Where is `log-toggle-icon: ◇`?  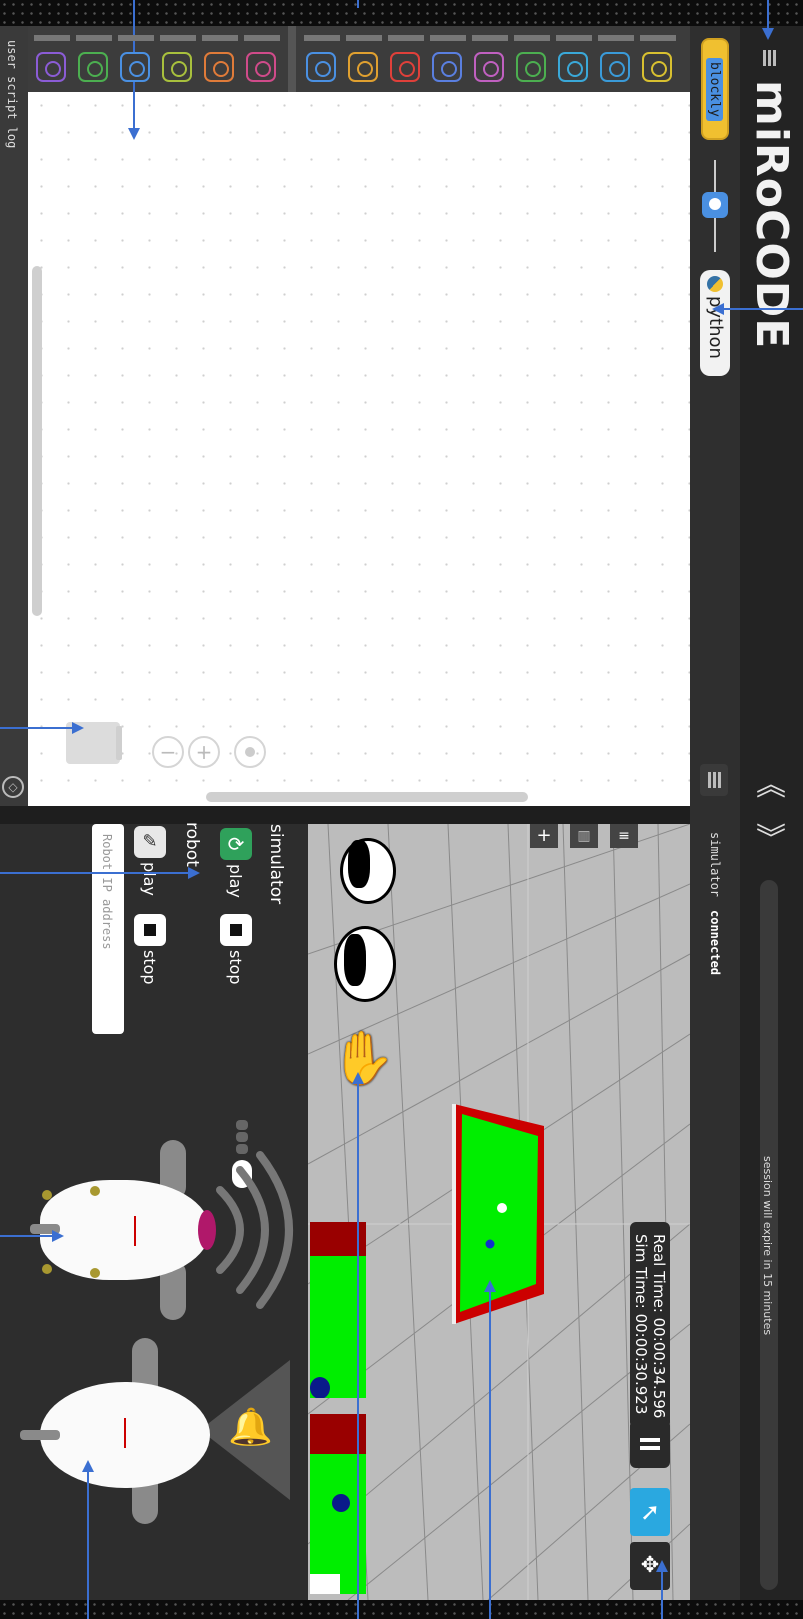
log-toggle-icon: ◇ is located at coordinates (13, 787).